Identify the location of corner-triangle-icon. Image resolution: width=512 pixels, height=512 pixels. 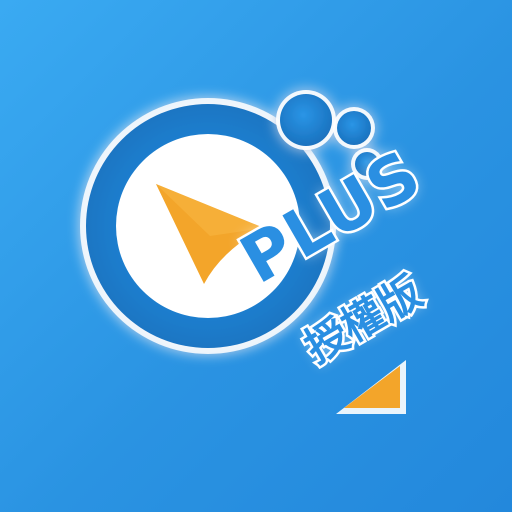
(371, 387).